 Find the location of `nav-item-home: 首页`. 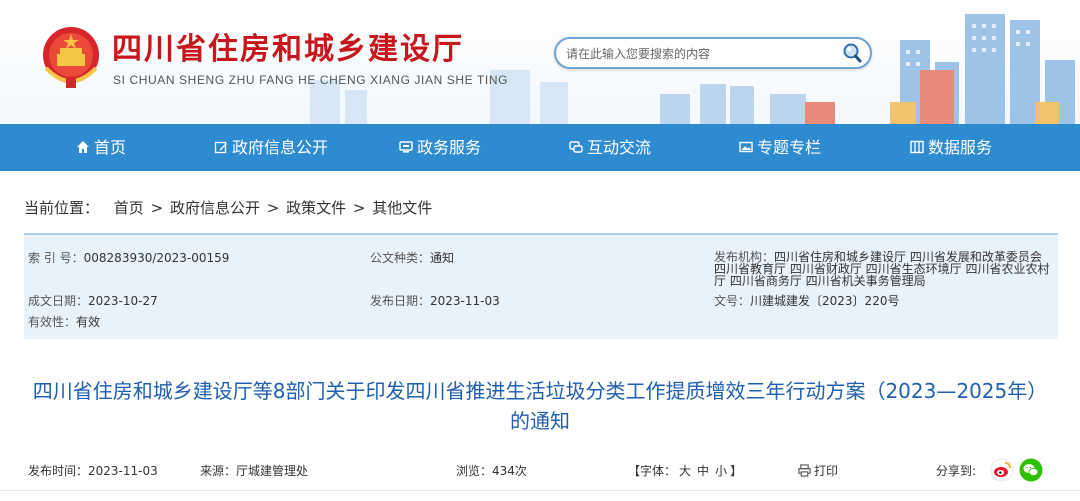

nav-item-home: 首页 is located at coordinates (101, 147).